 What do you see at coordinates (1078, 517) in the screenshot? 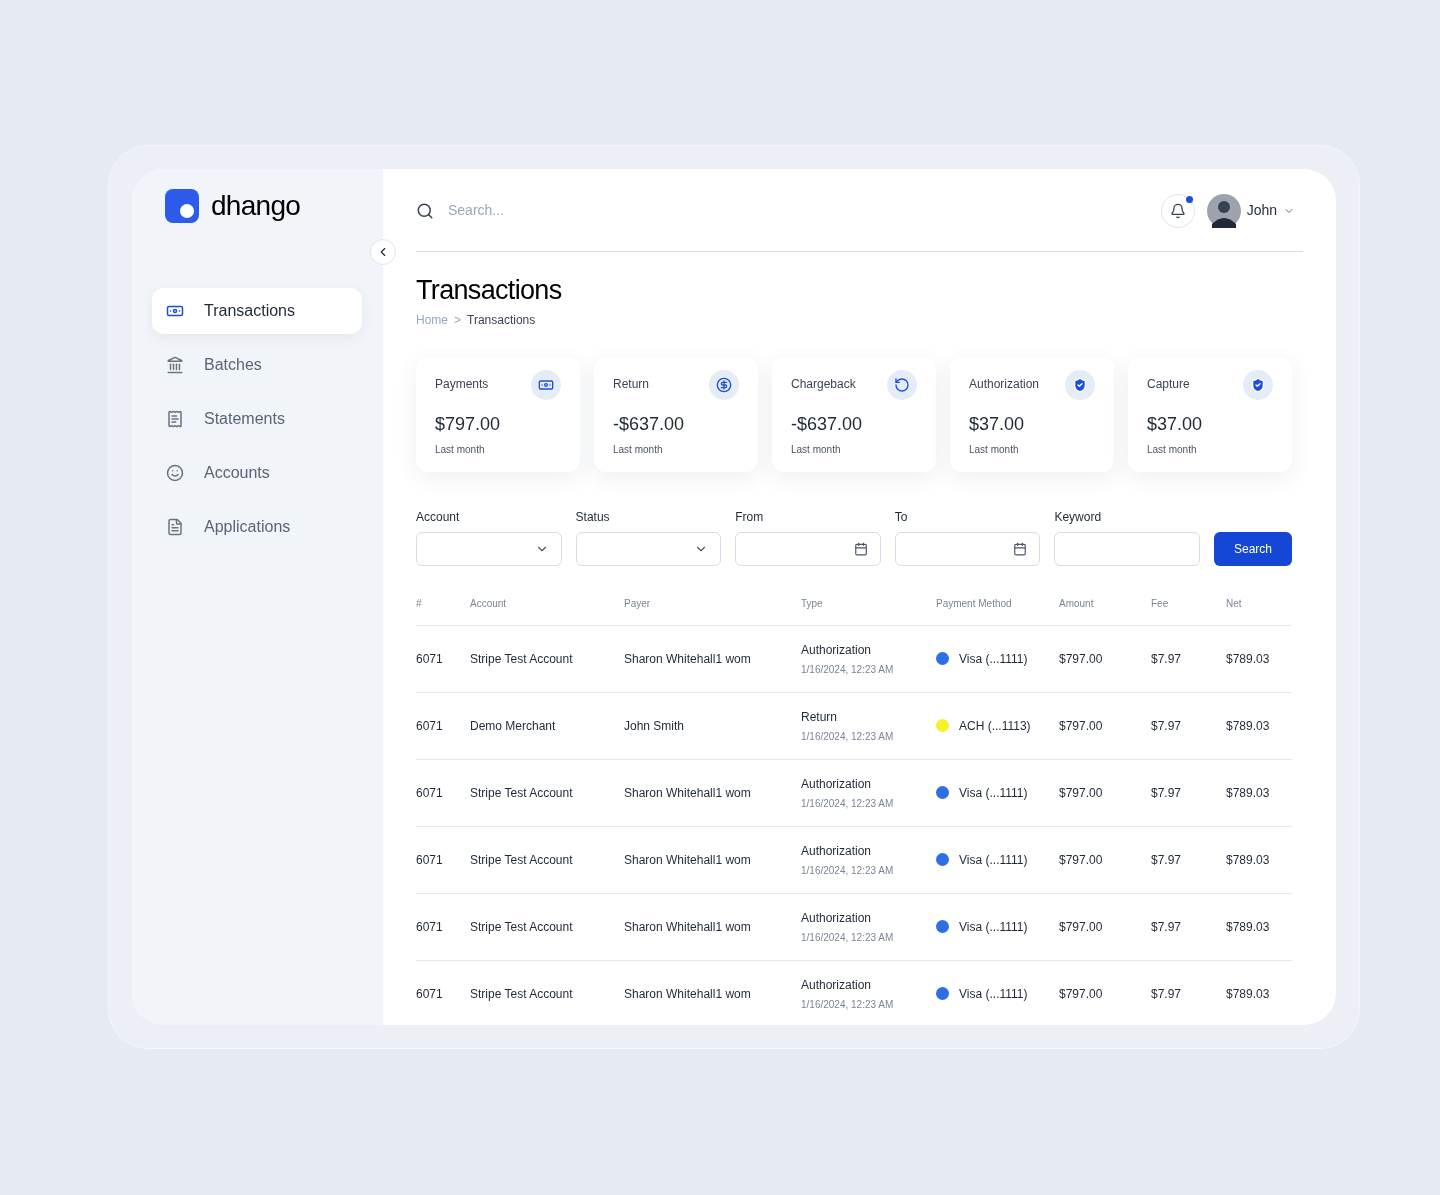
I see `filter-label: Keyword` at bounding box center [1078, 517].